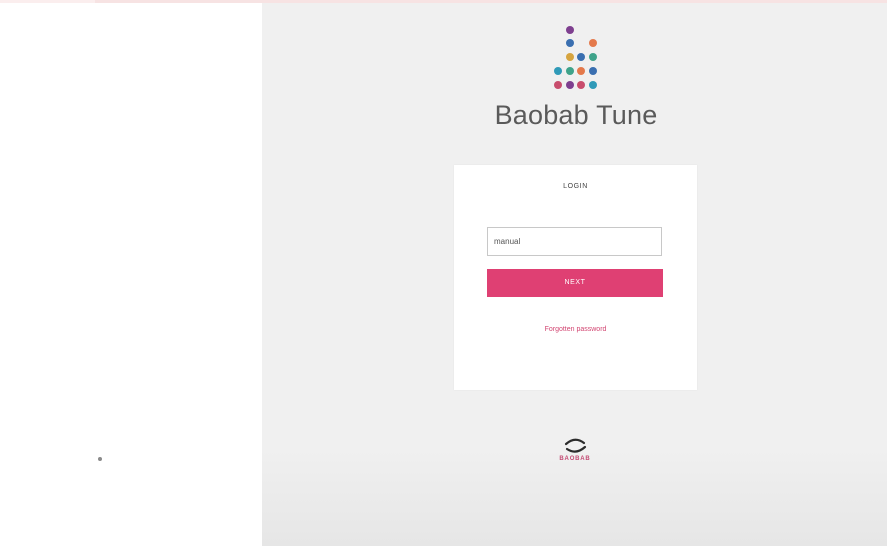 This screenshot has width=887, height=546. I want to click on username-input, so click(574, 241).